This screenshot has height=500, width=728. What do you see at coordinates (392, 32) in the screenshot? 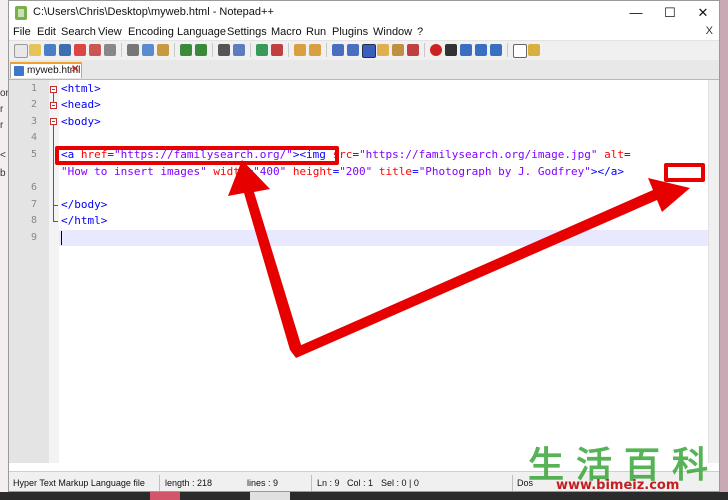
I see `menu-window: Window` at bounding box center [392, 32].